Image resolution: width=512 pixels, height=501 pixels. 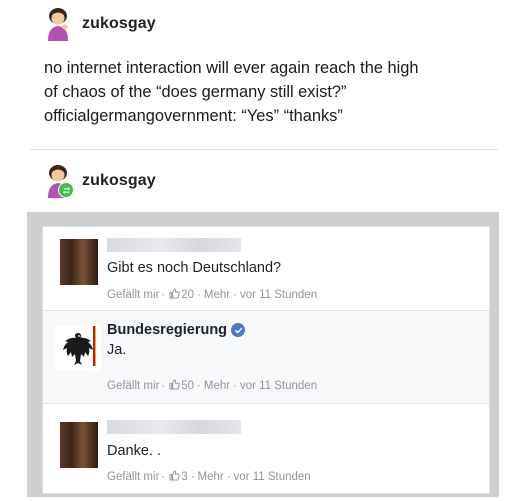 I want to click on comment-meta: Gefällt mir · 3 · Mehr · vor 11 Stunden, so click(x=209, y=477).